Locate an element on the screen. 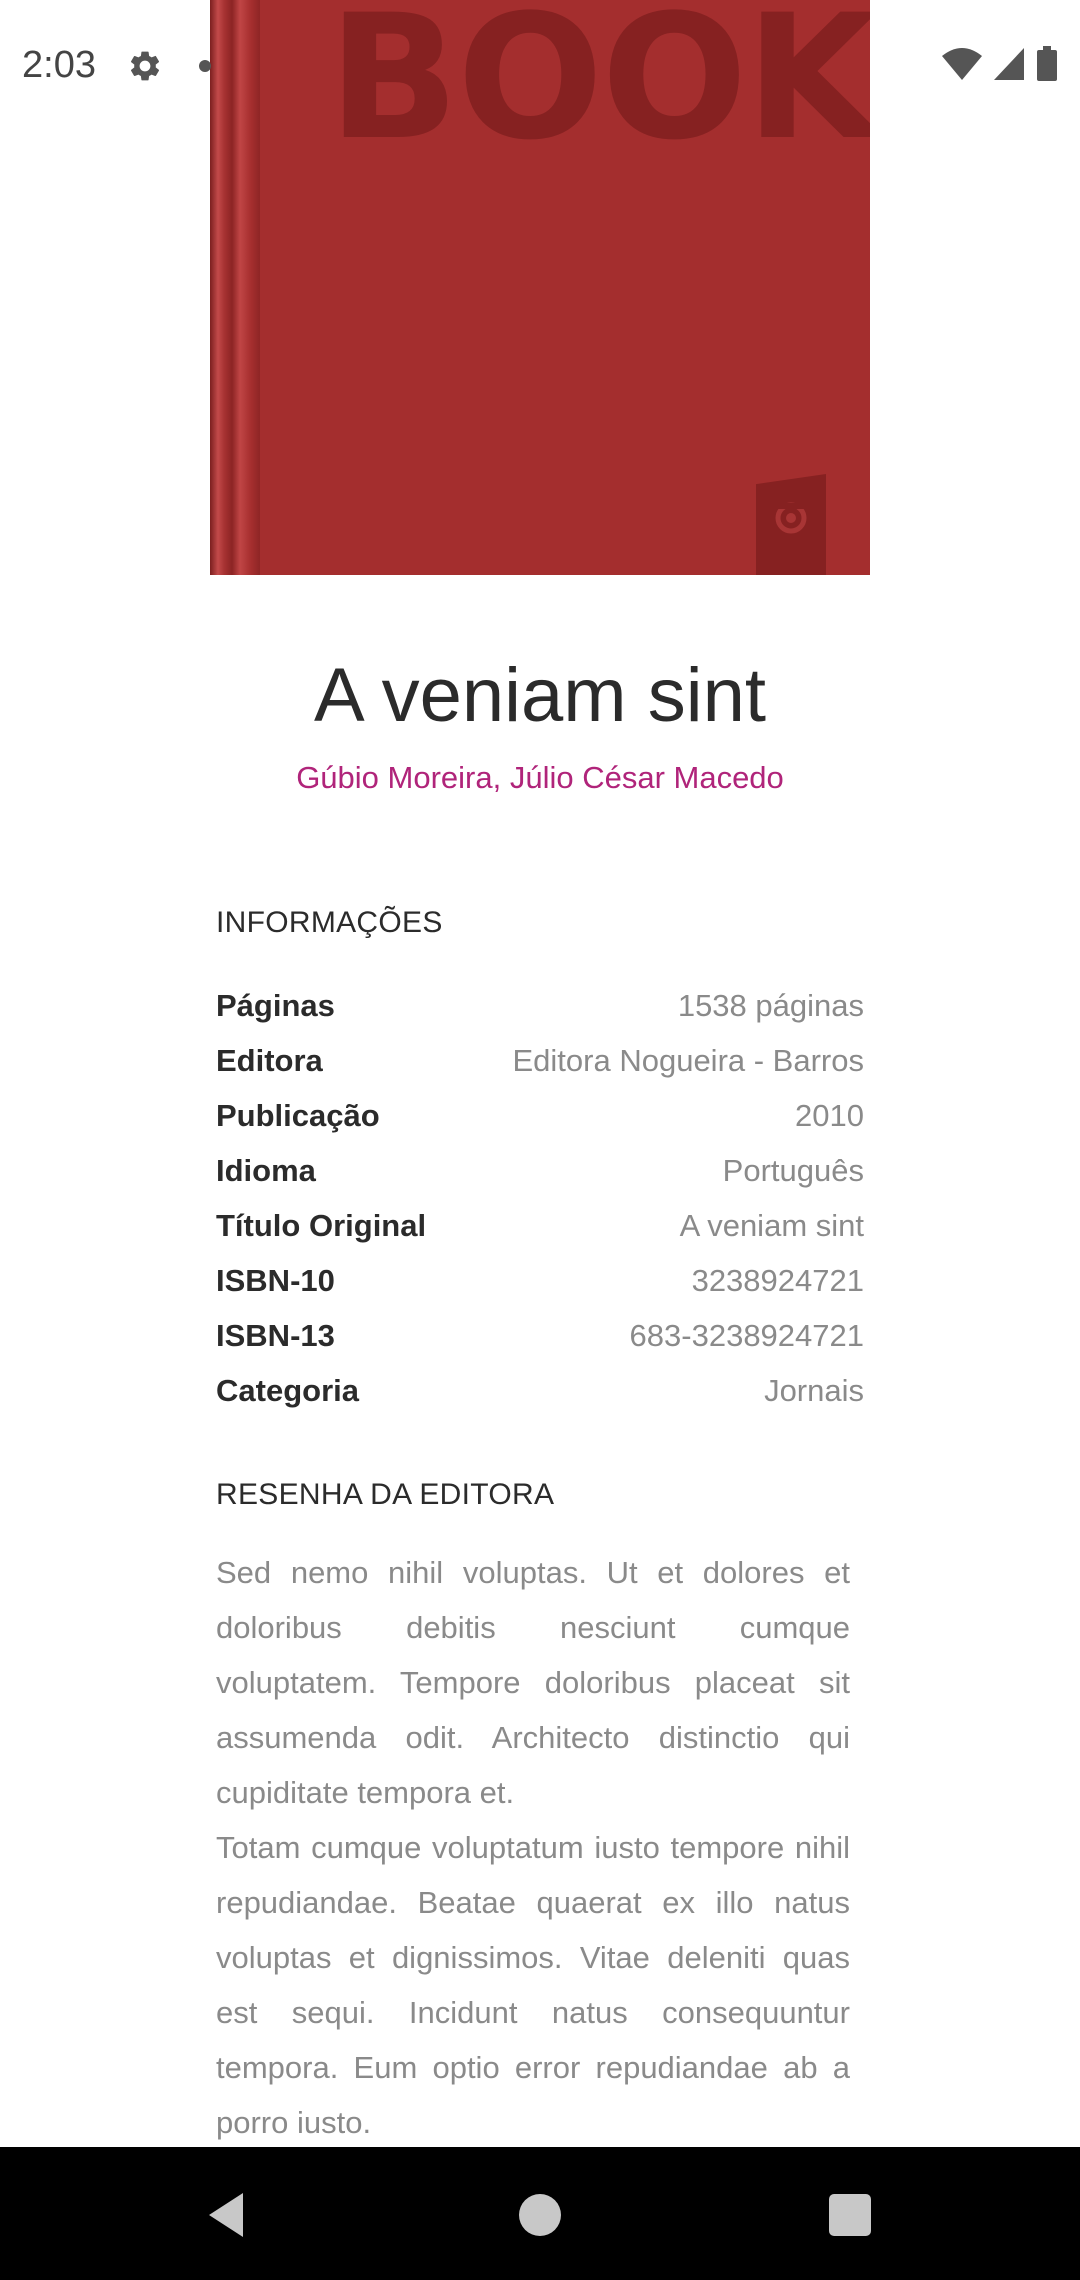 This screenshot has width=1080, height=2280. home-icon is located at coordinates (540, 2215).